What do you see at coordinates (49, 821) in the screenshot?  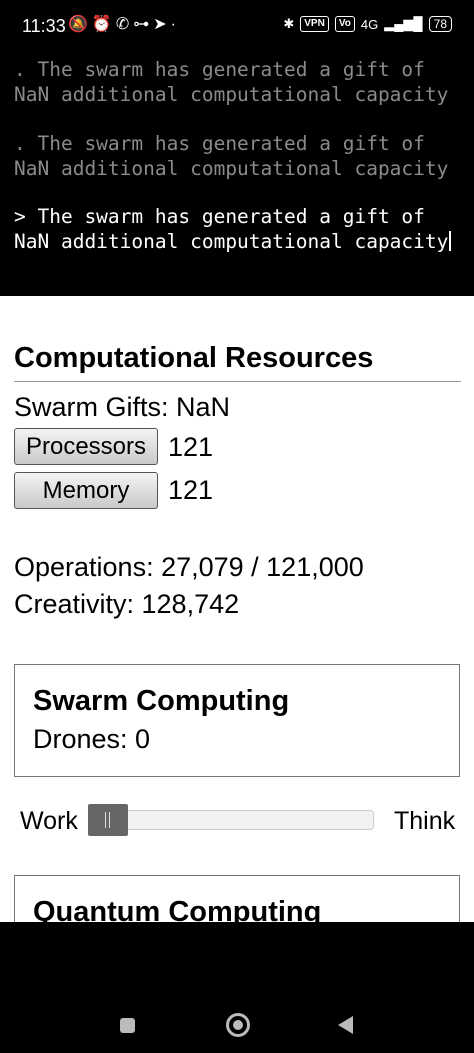 I see `slider-work-label: Work` at bounding box center [49, 821].